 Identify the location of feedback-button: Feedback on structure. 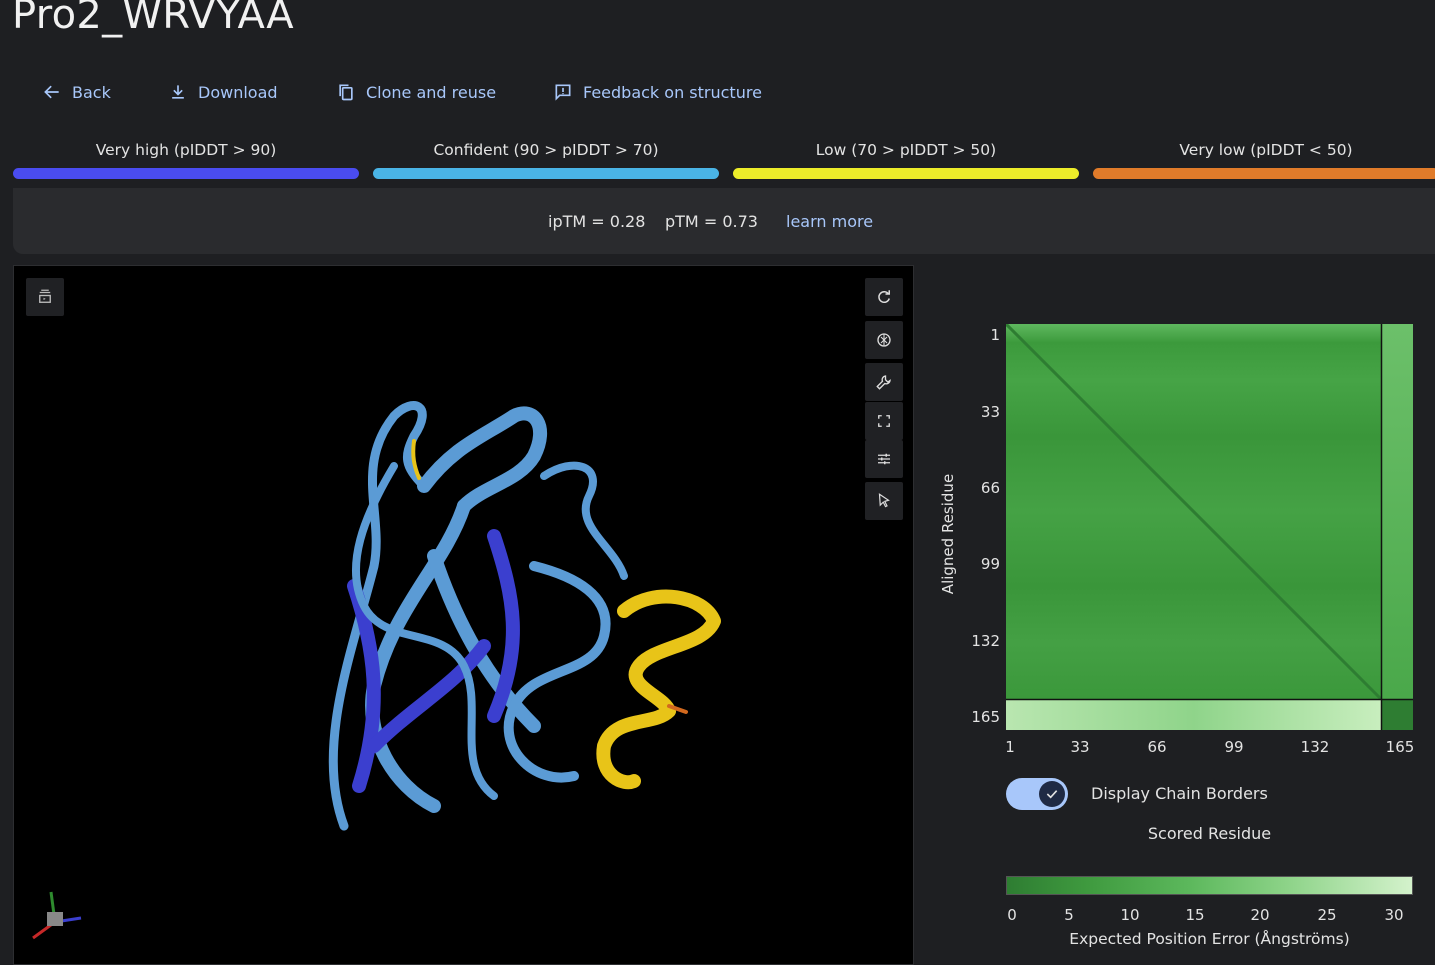
(657, 92).